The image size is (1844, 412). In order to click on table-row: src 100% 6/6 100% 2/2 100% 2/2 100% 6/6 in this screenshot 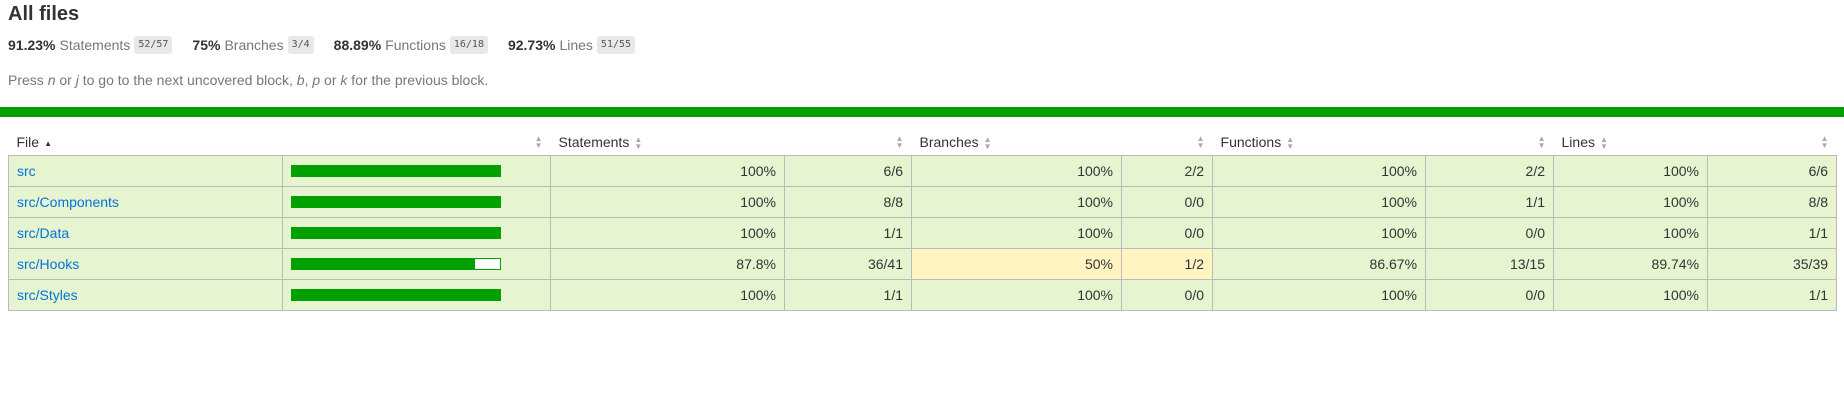, I will do `click(923, 171)`.